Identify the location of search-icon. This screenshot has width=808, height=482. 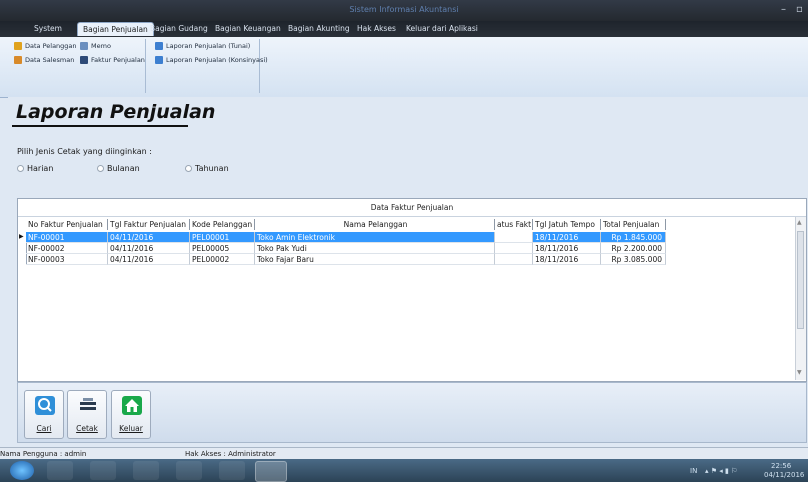
(45, 405).